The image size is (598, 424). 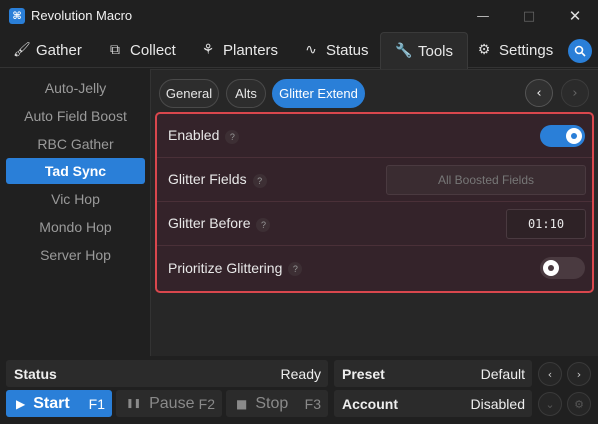 I want to click on tab-label: Settings, so click(x=526, y=50).